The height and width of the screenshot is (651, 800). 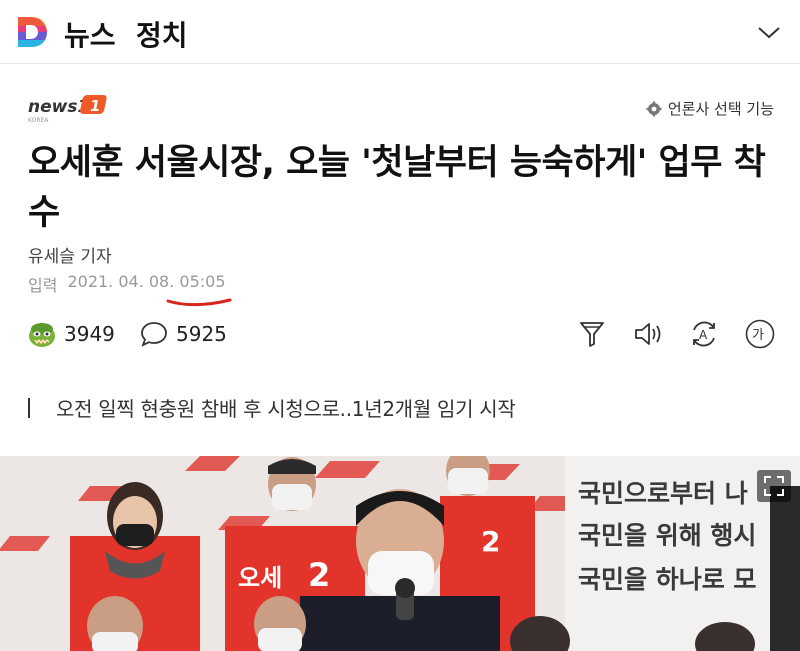 I want to click on press-logo: news1 1 KOREA, so click(x=70, y=108).